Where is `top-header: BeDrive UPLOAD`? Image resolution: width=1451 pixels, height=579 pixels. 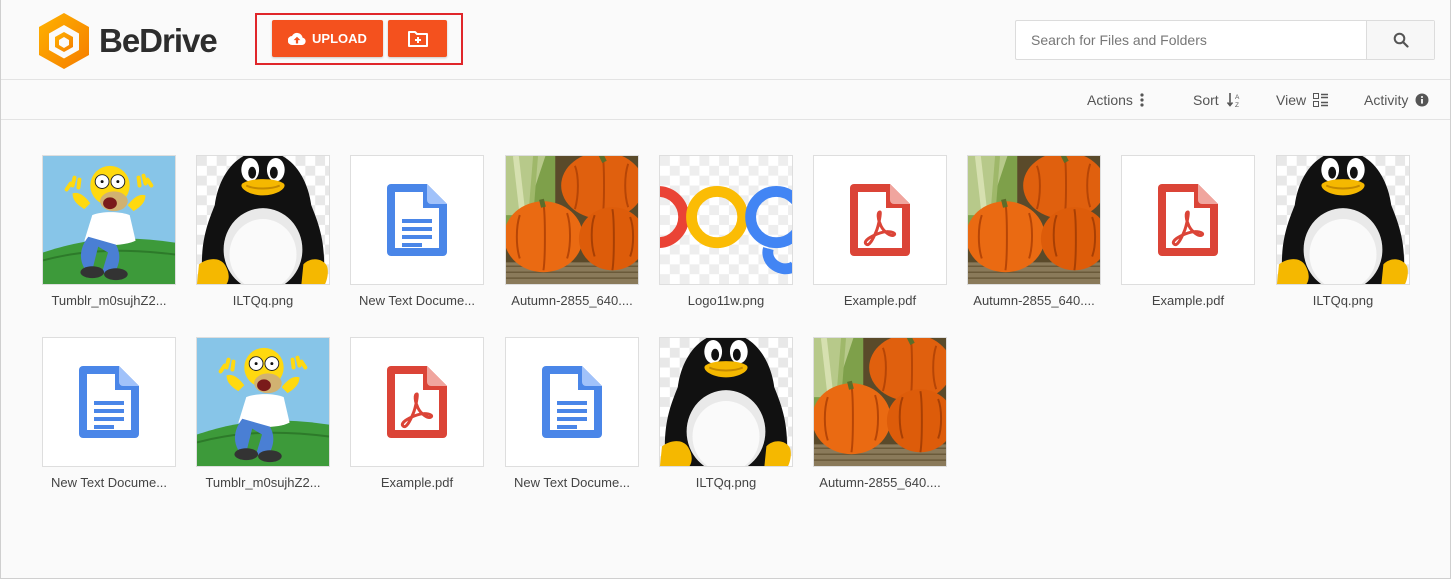 top-header: BeDrive UPLOAD is located at coordinates (725, 40).